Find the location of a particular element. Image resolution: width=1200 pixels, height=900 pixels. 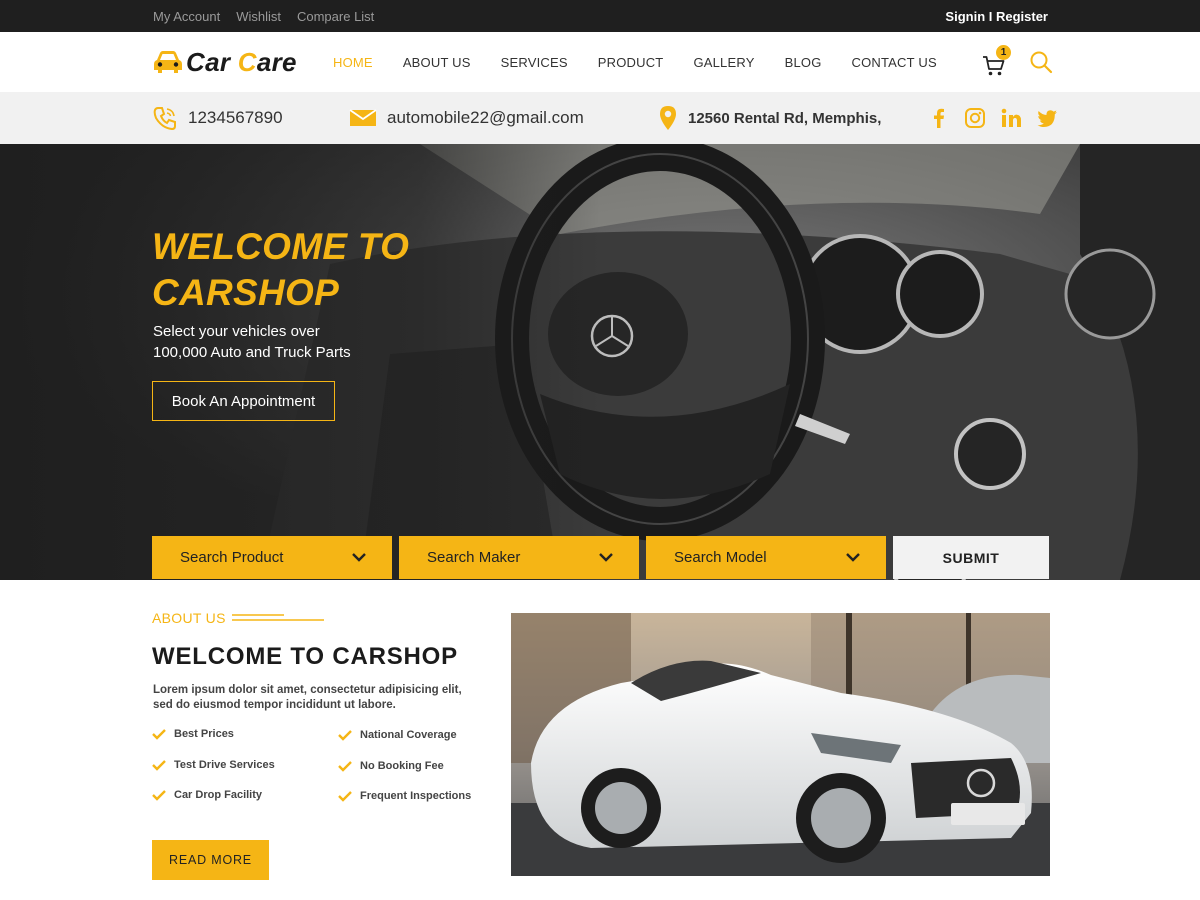

brand-name: Car Care is located at coordinates (241, 62).